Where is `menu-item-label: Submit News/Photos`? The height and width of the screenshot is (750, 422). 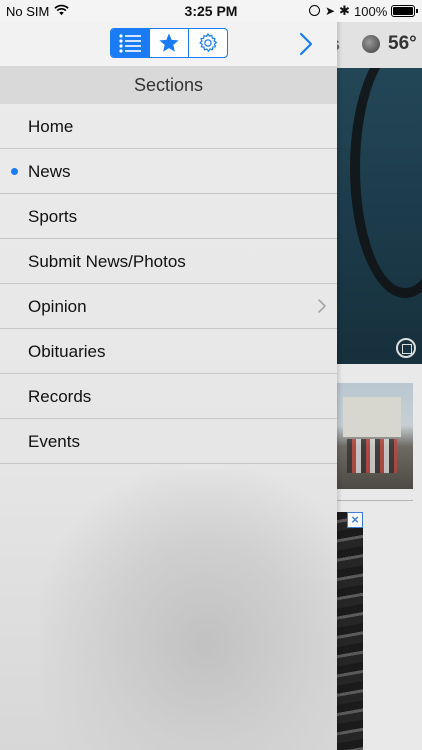
menu-item-label: Submit News/Photos is located at coordinates (107, 261).